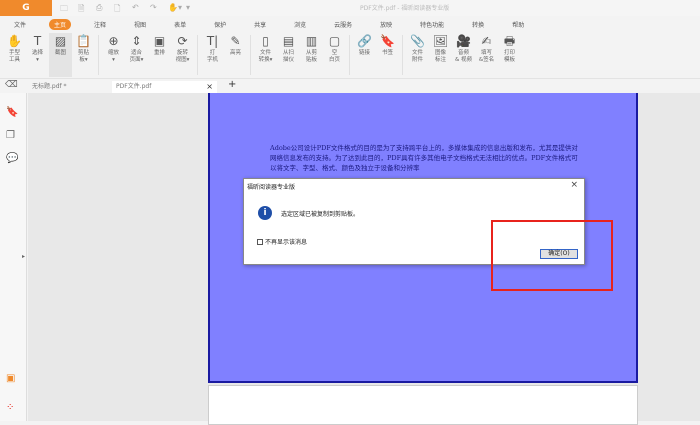 Image resolution: width=700 pixels, height=425 pixels. What do you see at coordinates (405, 8) in the screenshot?
I see `window-title: PDF文件.pdf - 福昕阅读器专业版` at bounding box center [405, 8].